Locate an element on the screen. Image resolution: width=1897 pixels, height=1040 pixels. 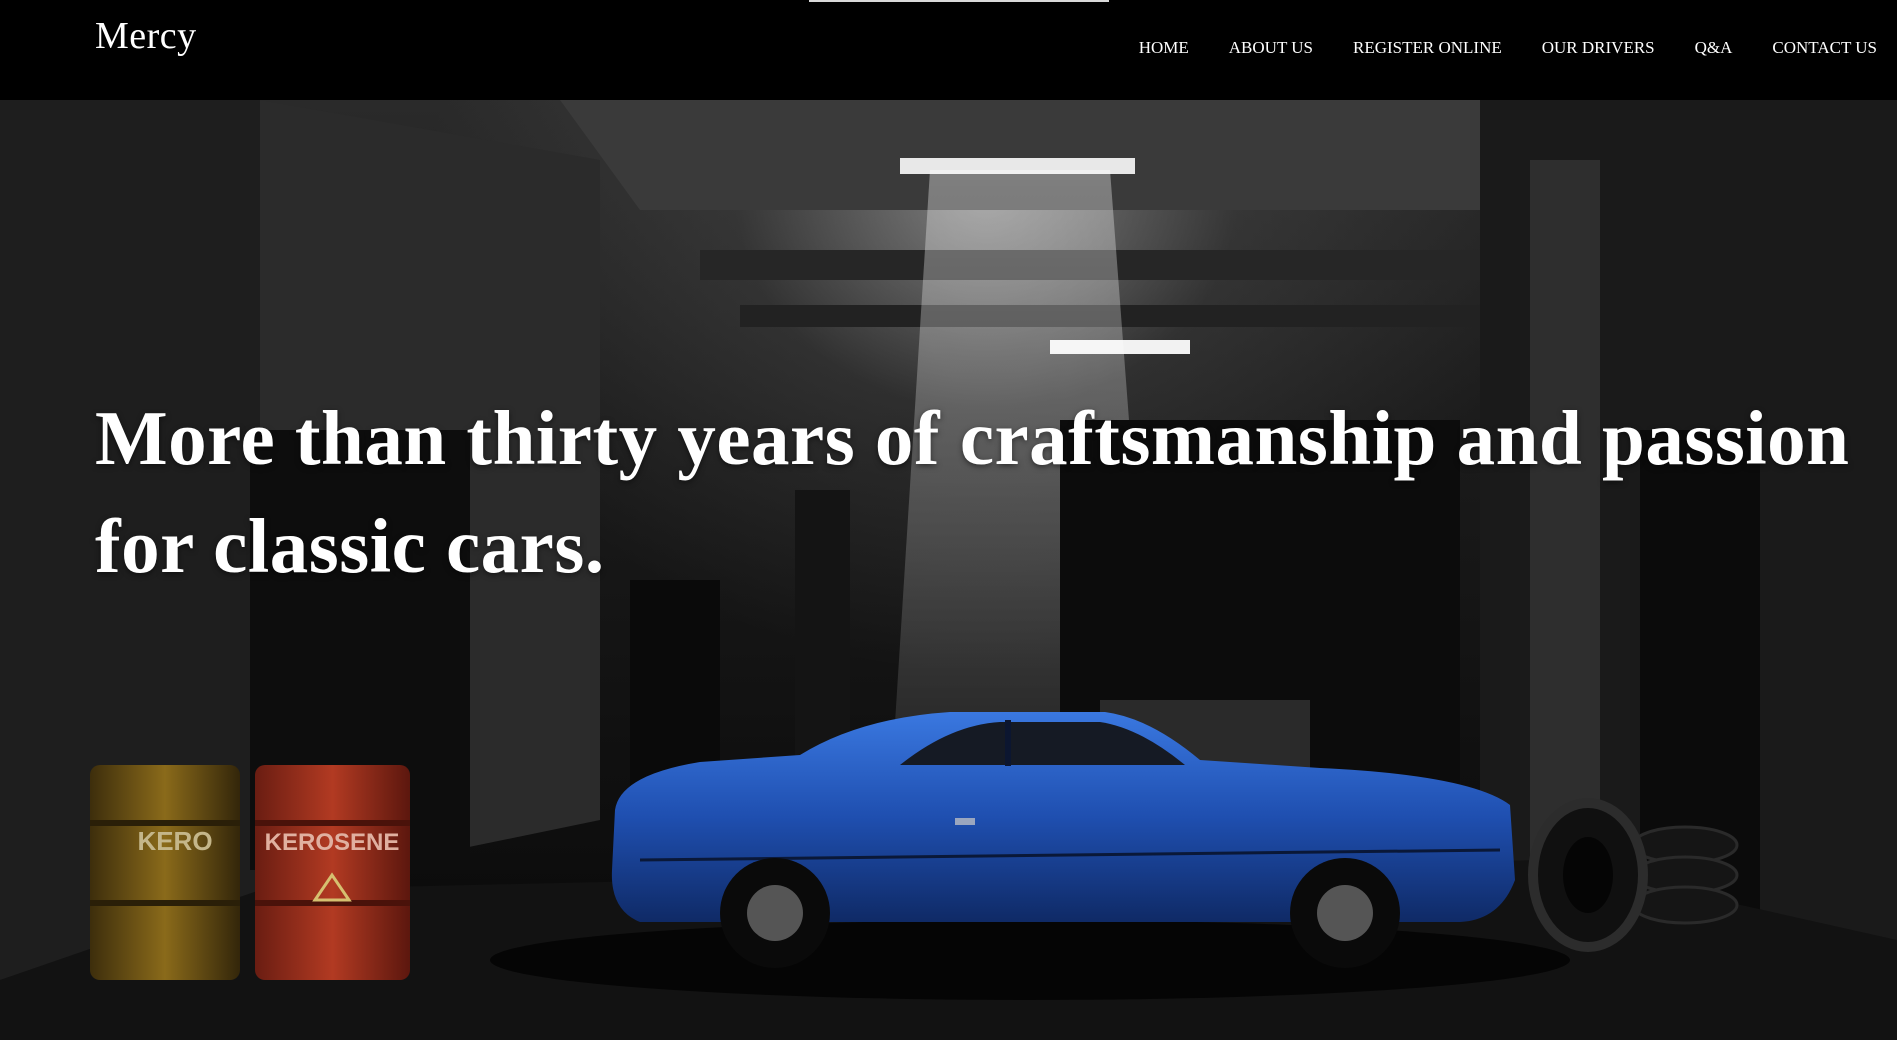
nav-register-online: REGISTER ONLINE is located at coordinates (1427, 48).